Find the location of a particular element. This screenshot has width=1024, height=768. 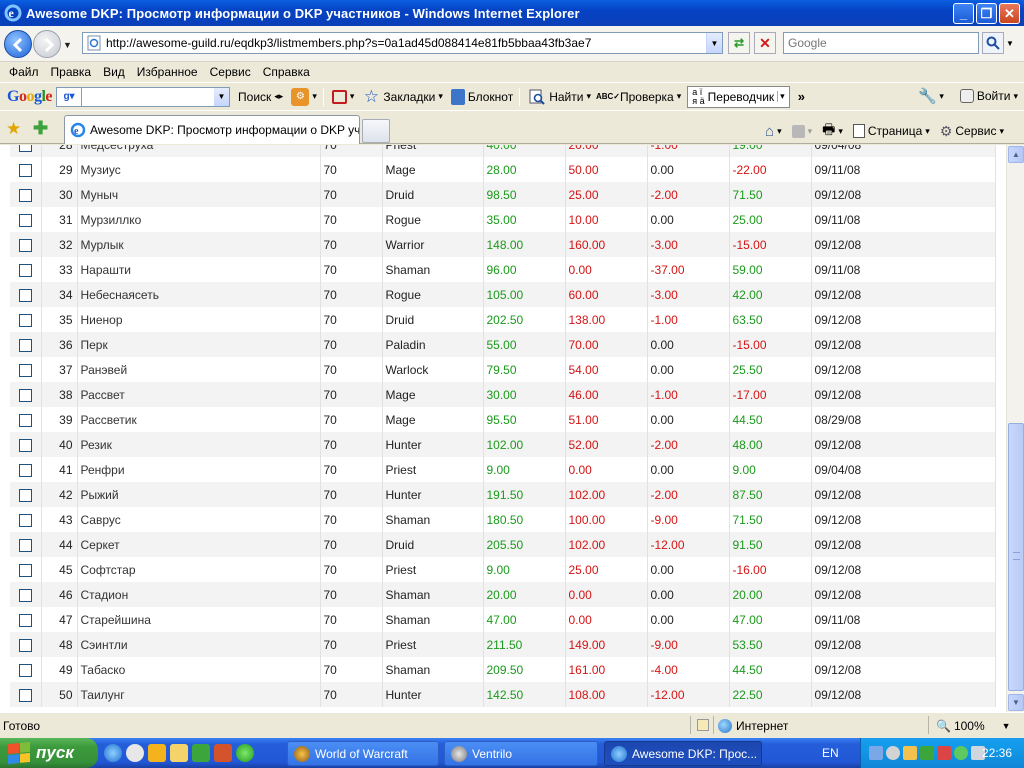

member-name: Рассветик is located at coordinates (199, 419).